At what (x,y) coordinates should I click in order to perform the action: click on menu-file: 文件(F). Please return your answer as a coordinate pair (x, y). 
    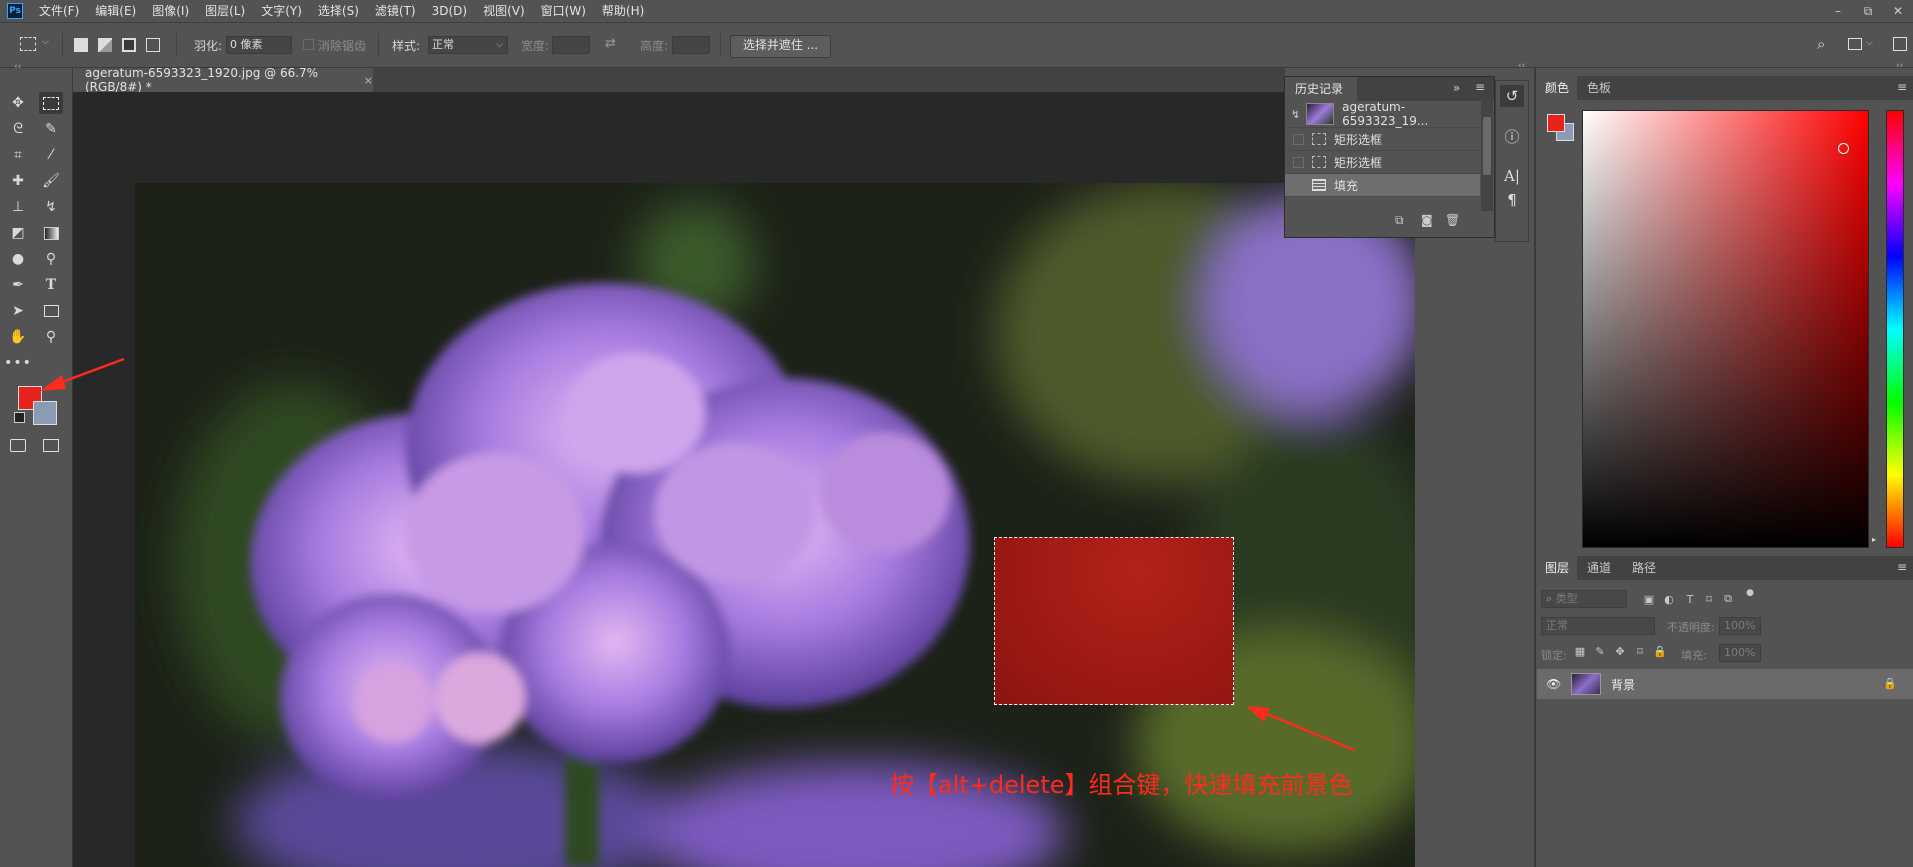
    Looking at the image, I should click on (59, 11).